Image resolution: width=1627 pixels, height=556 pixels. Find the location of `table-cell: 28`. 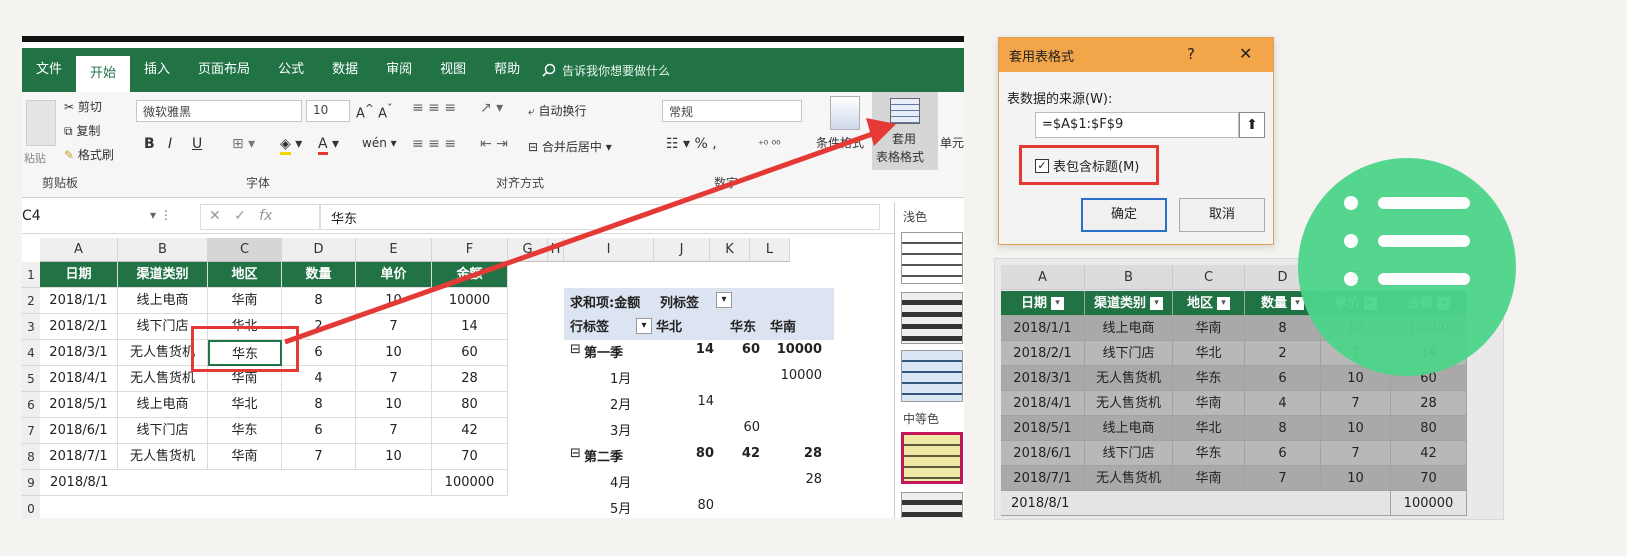

table-cell: 28 is located at coordinates (1429, 403).